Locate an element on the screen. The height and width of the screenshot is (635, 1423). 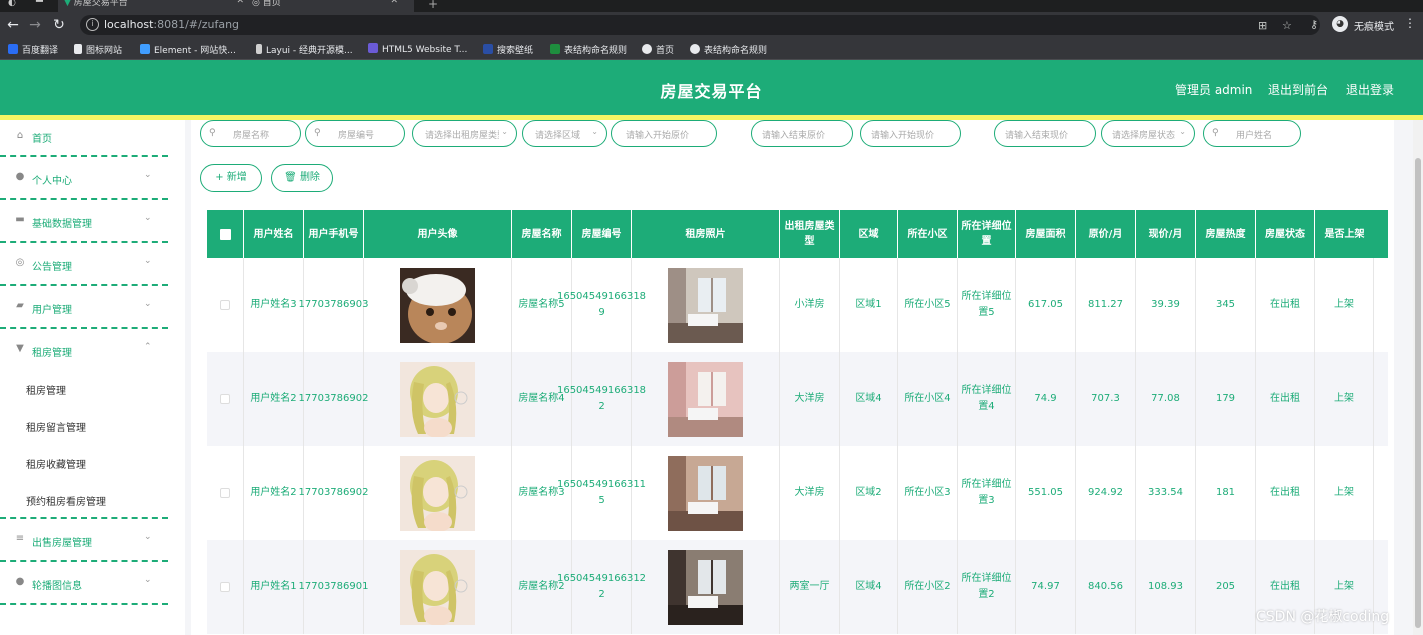
sidebar-item-carousel: ● 轮播图信息 ⌄ is located at coordinates (84, 583).